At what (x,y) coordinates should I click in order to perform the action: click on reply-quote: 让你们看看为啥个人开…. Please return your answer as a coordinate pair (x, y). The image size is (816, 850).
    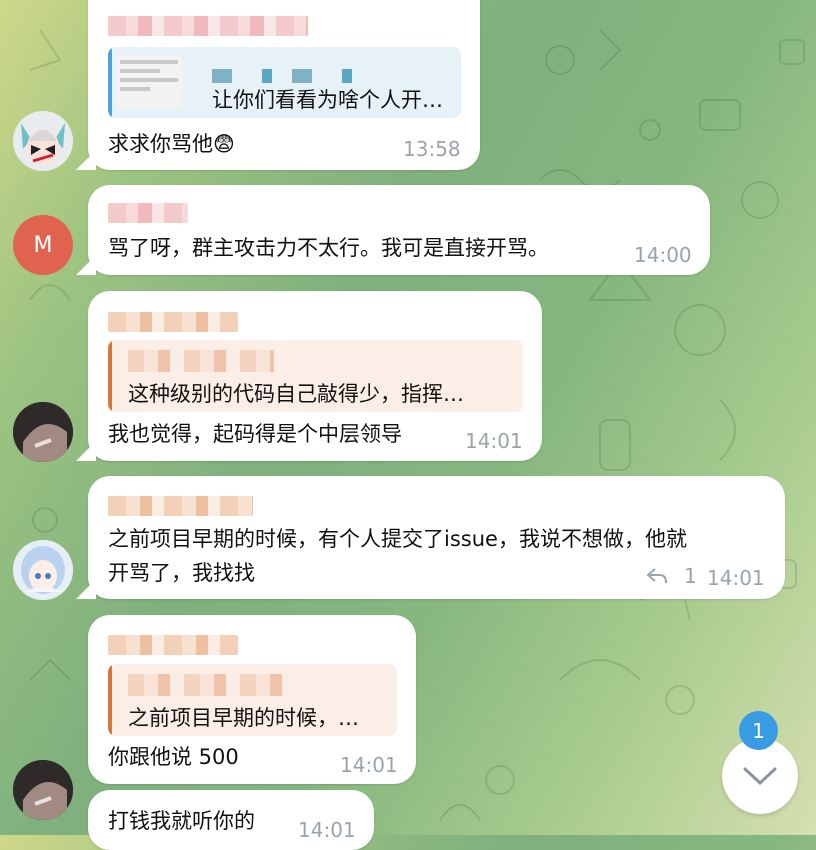
    Looking at the image, I should click on (284, 82).